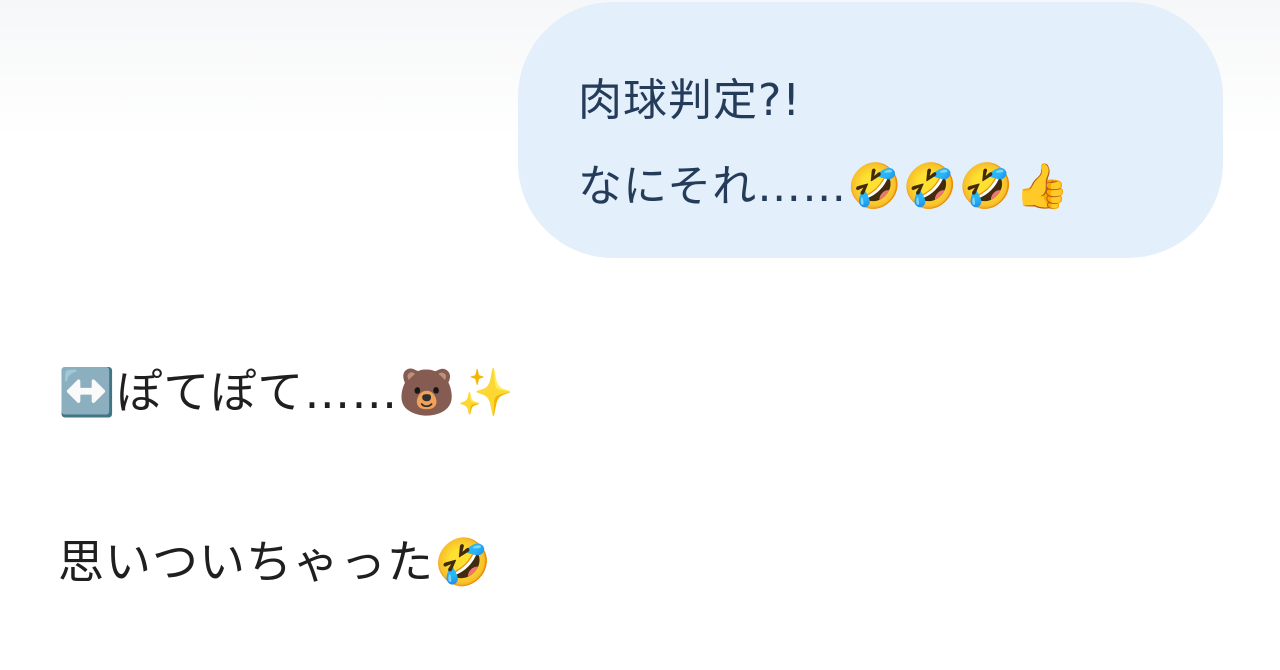 This screenshot has width=1280, height=670. Describe the element at coordinates (275, 562) in the screenshot. I see `received-message-line-2: 思いついちゃった🤣` at that location.